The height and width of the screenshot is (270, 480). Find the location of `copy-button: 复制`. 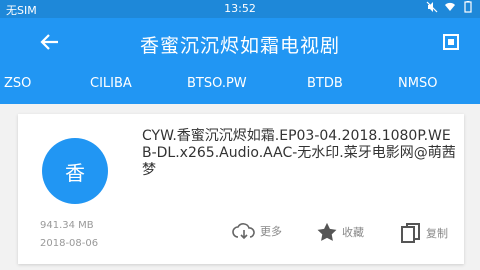

copy-button: 复制 is located at coordinates (424, 233).